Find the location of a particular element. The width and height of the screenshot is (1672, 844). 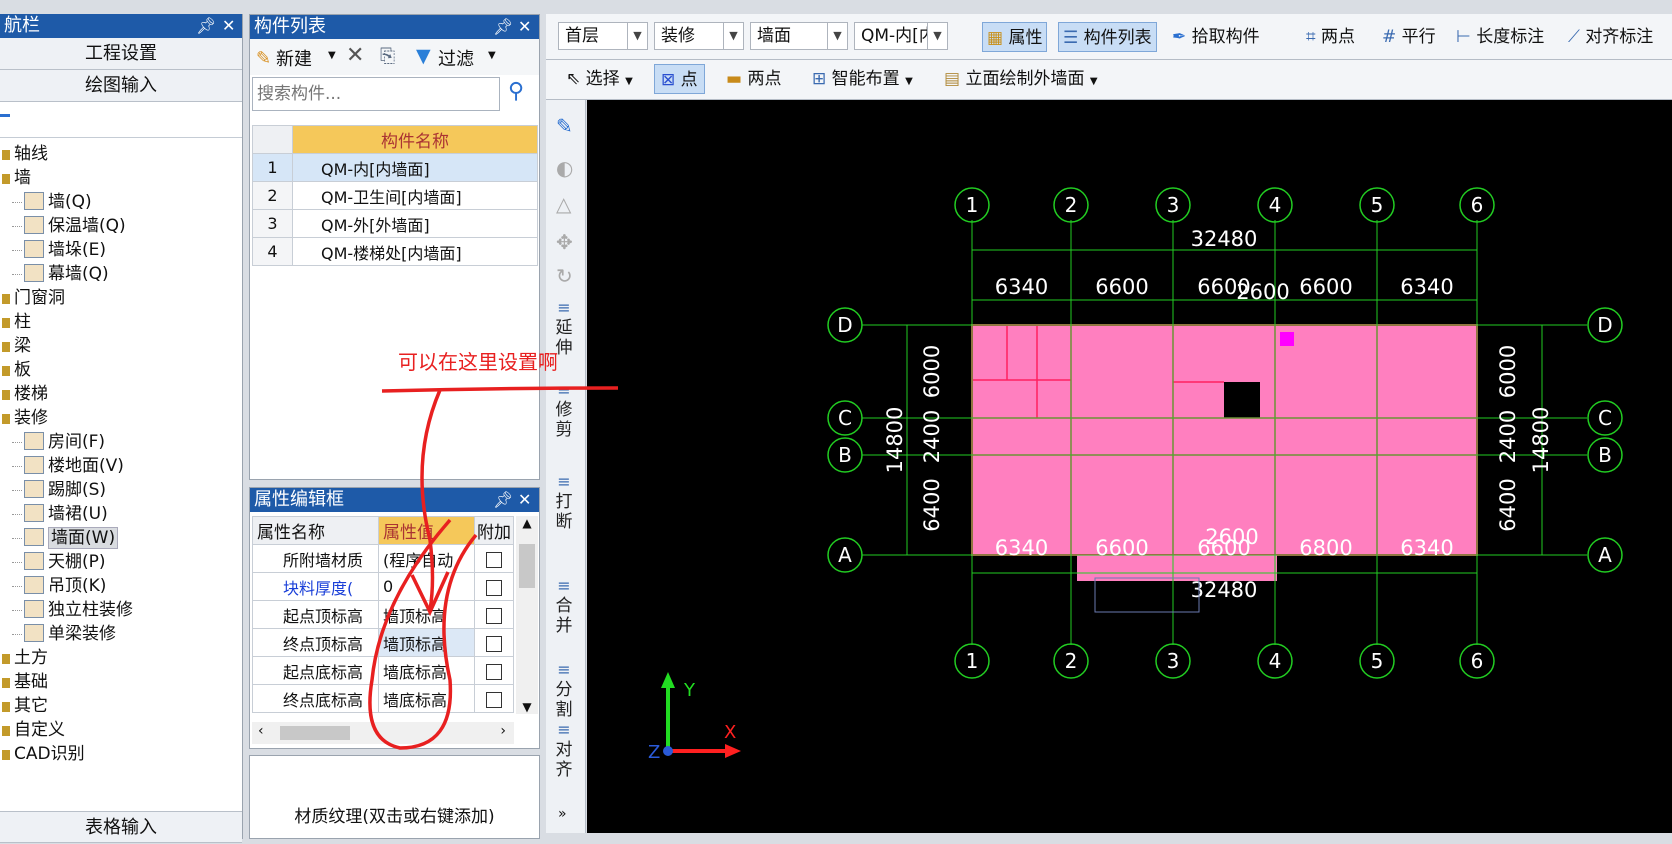

vertical-tool-button: ≡ 修剪 is located at coordinates (564, 410).